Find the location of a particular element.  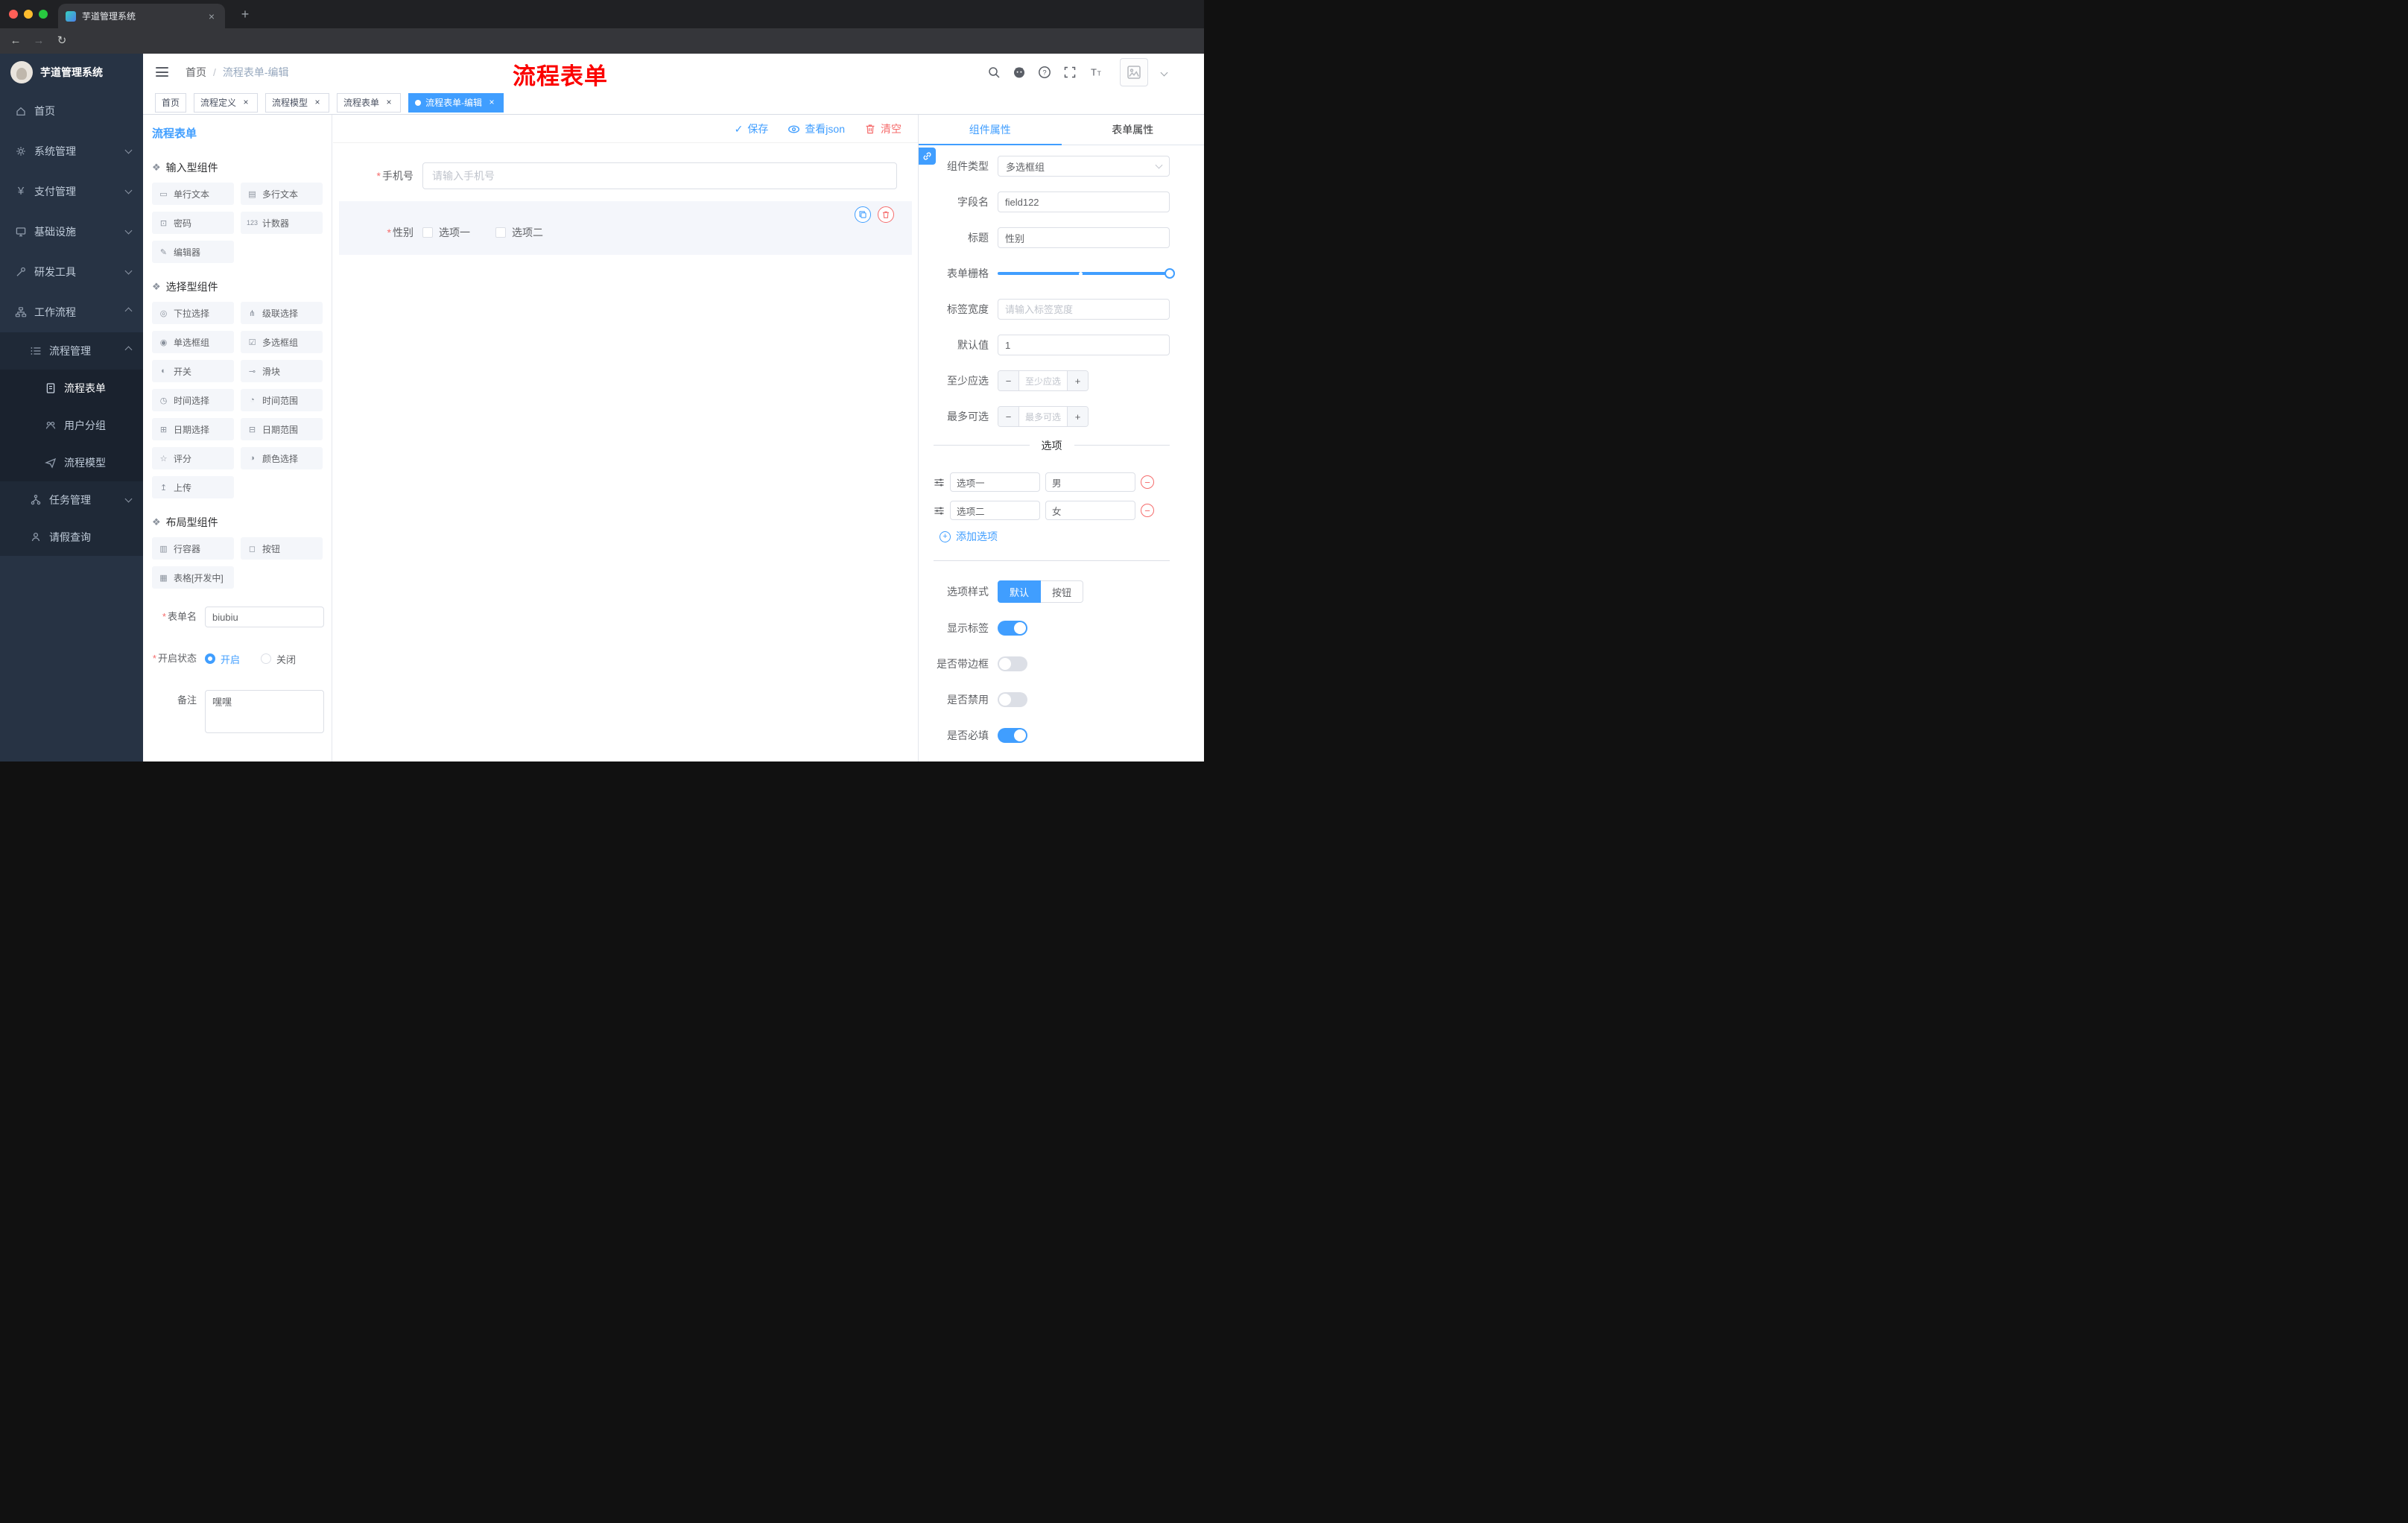

component-slider: ⊸ 滑块 is located at coordinates (282, 371).